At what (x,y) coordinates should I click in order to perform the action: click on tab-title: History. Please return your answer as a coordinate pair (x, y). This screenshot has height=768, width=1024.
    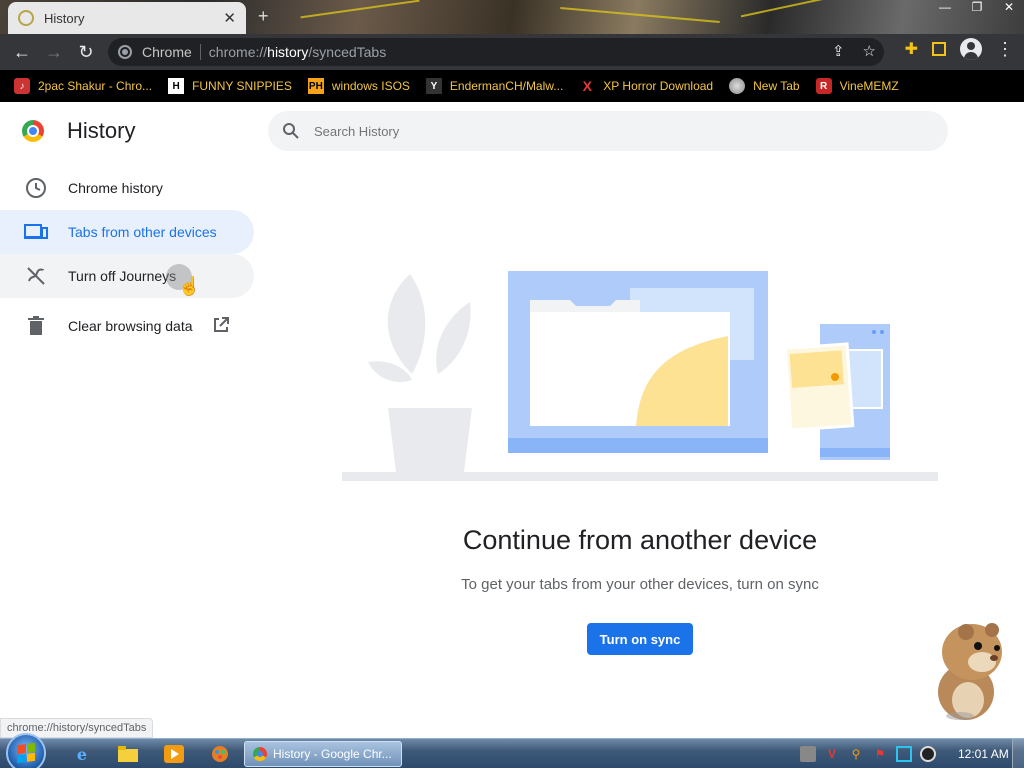
    Looking at the image, I should click on (64, 18).